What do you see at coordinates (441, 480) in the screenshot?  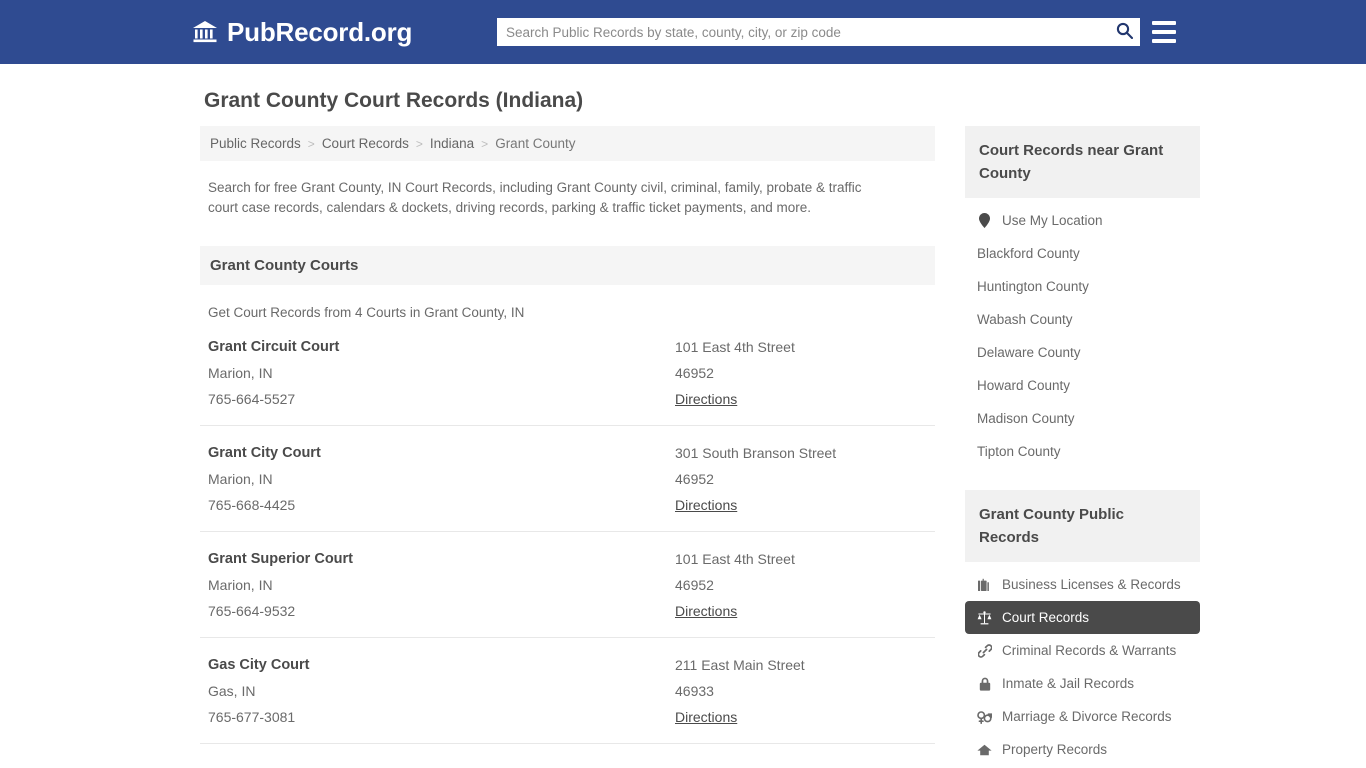 I see `court-info: Grant City Court Marion, IN 765-668-4425` at bounding box center [441, 480].